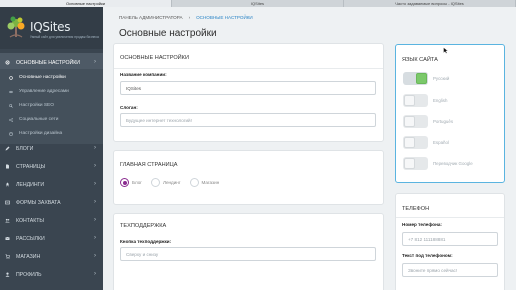 This screenshot has width=516, height=290. I want to click on home-page-options: Блог Лендинг Магазин, so click(169, 182).